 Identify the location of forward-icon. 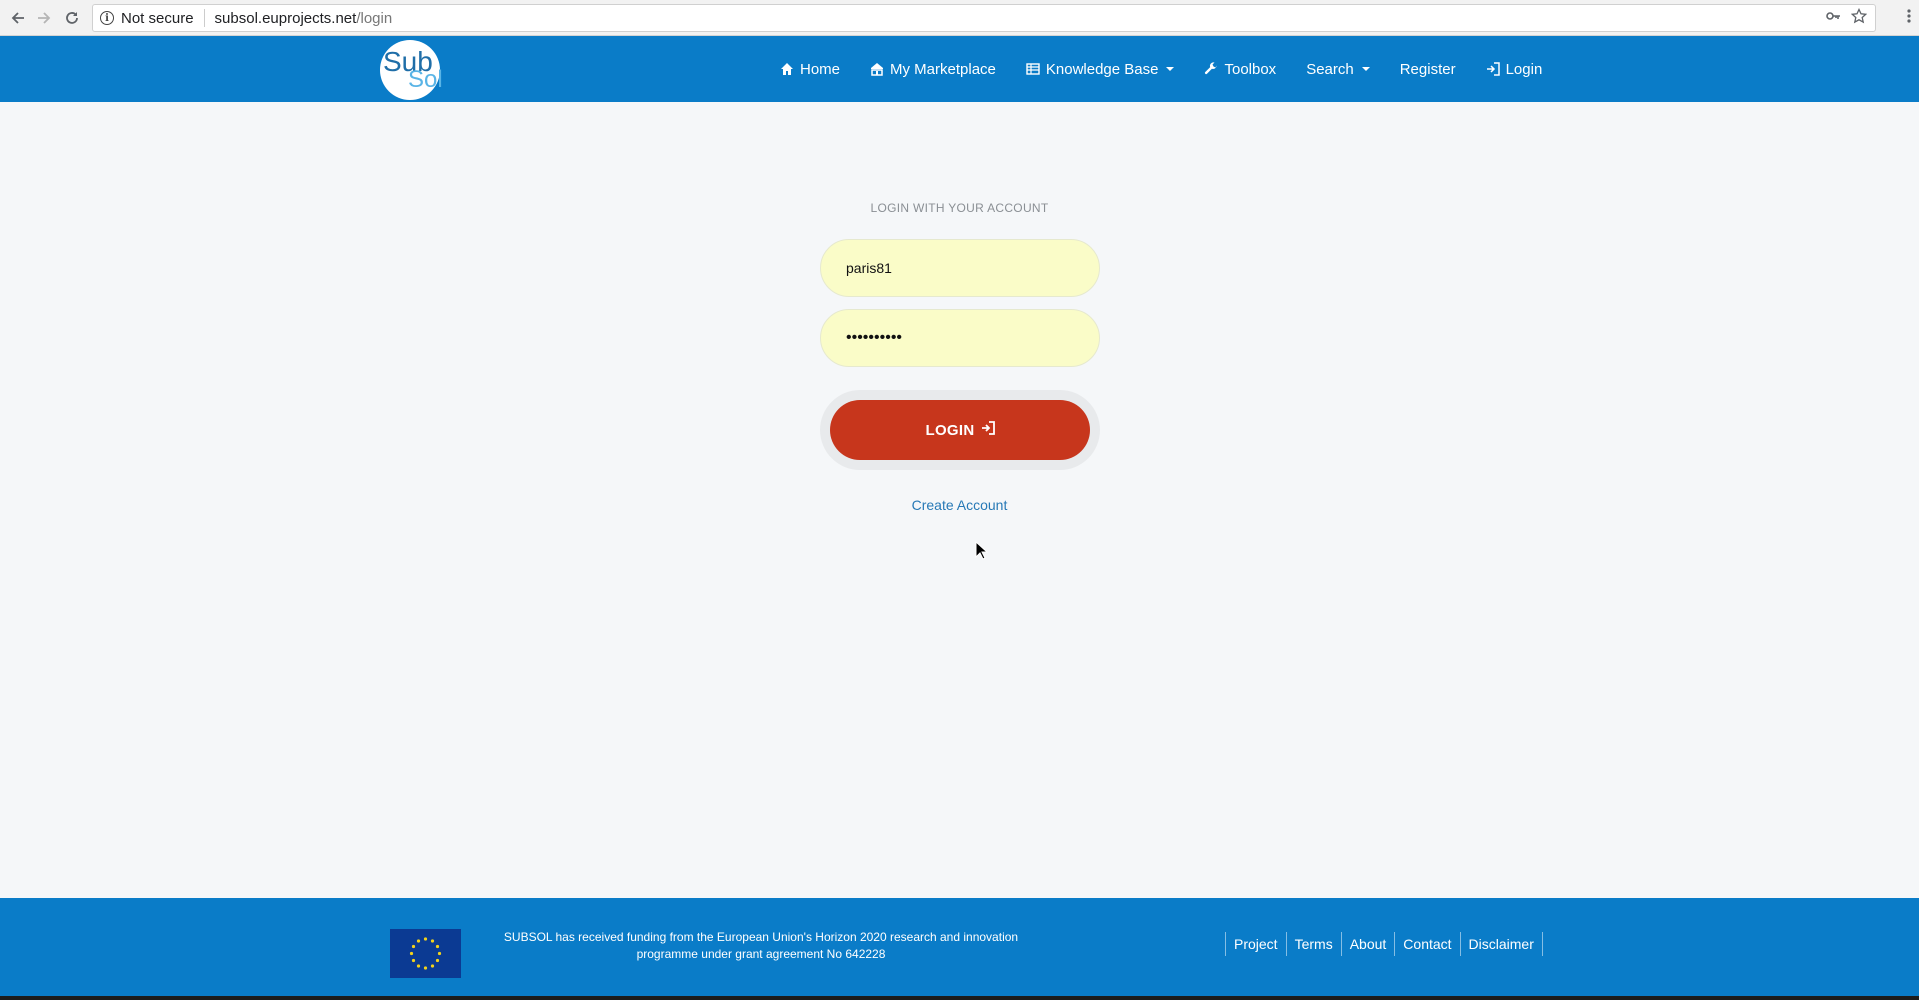
(44, 18).